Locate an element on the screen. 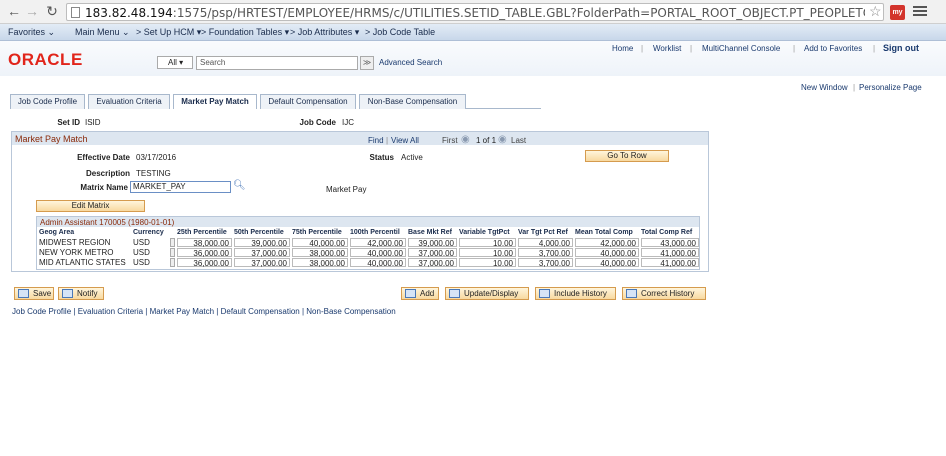  next-arrow-icon: ◉ is located at coordinates (502, 139).